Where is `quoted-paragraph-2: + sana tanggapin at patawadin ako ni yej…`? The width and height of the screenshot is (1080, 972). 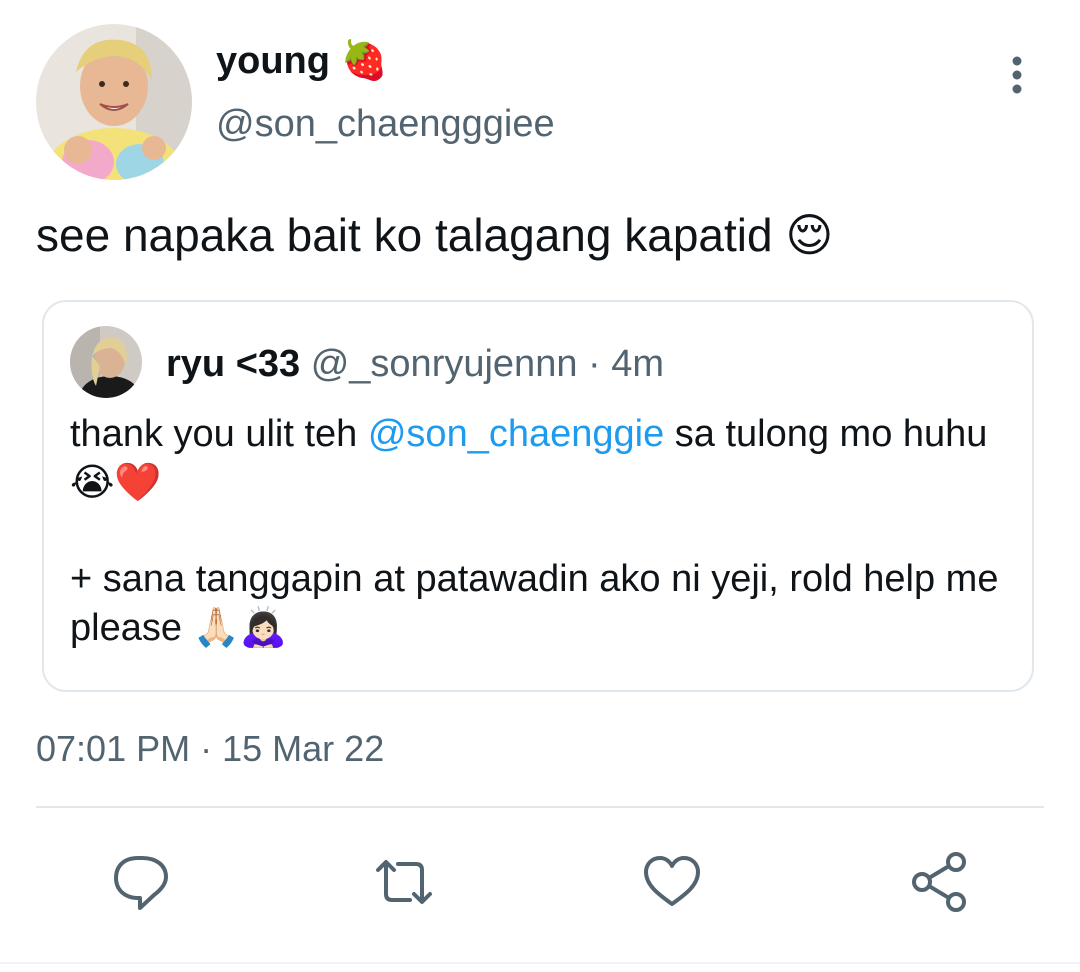
quoted-paragraph-2: + sana tanggapin at patawadin ako ni yej… is located at coordinates (540, 603).